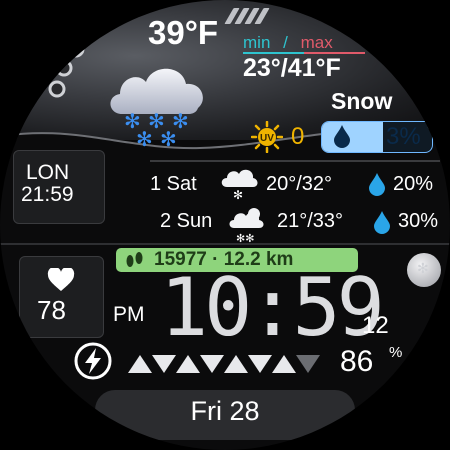 The height and width of the screenshot is (450, 450). I want to click on world-clock-card: LON 21:59, so click(59, 187).